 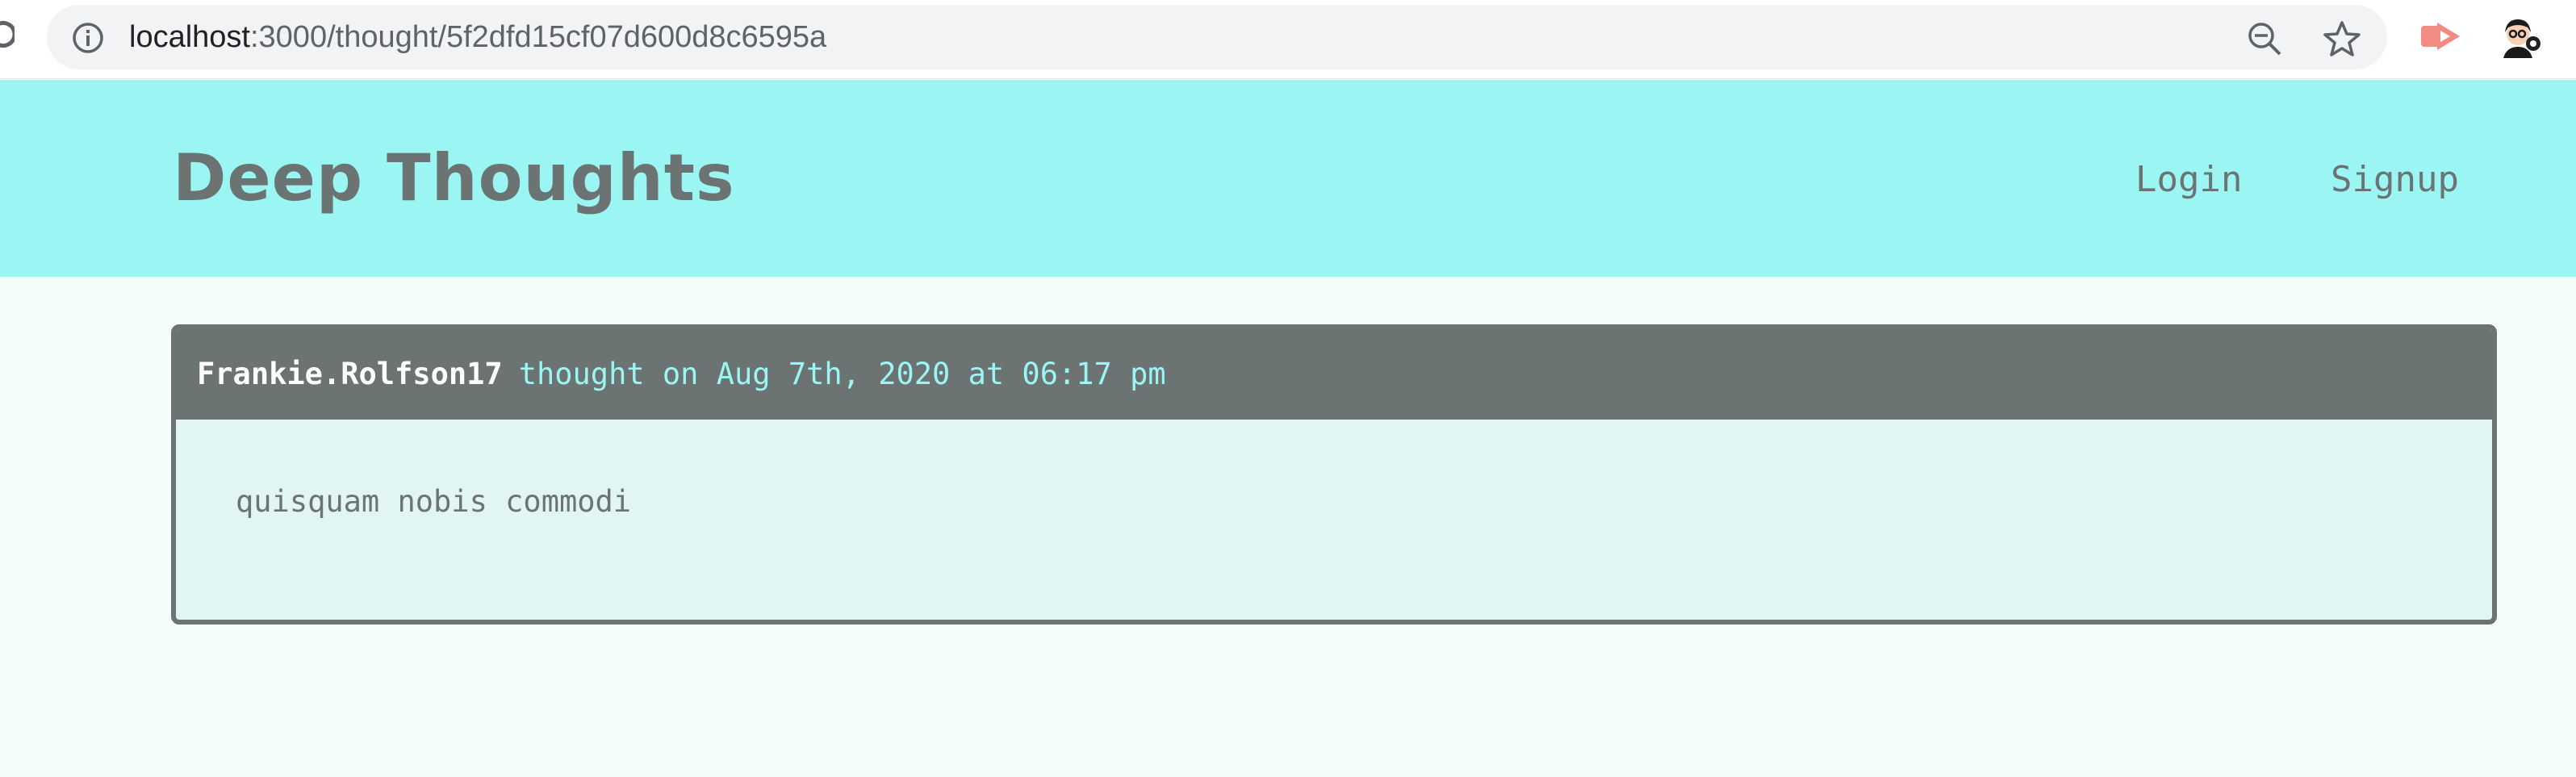 What do you see at coordinates (842, 374) in the screenshot?
I see `thought-meta: thought on Aug 7th, 2020 at 06:17 pm` at bounding box center [842, 374].